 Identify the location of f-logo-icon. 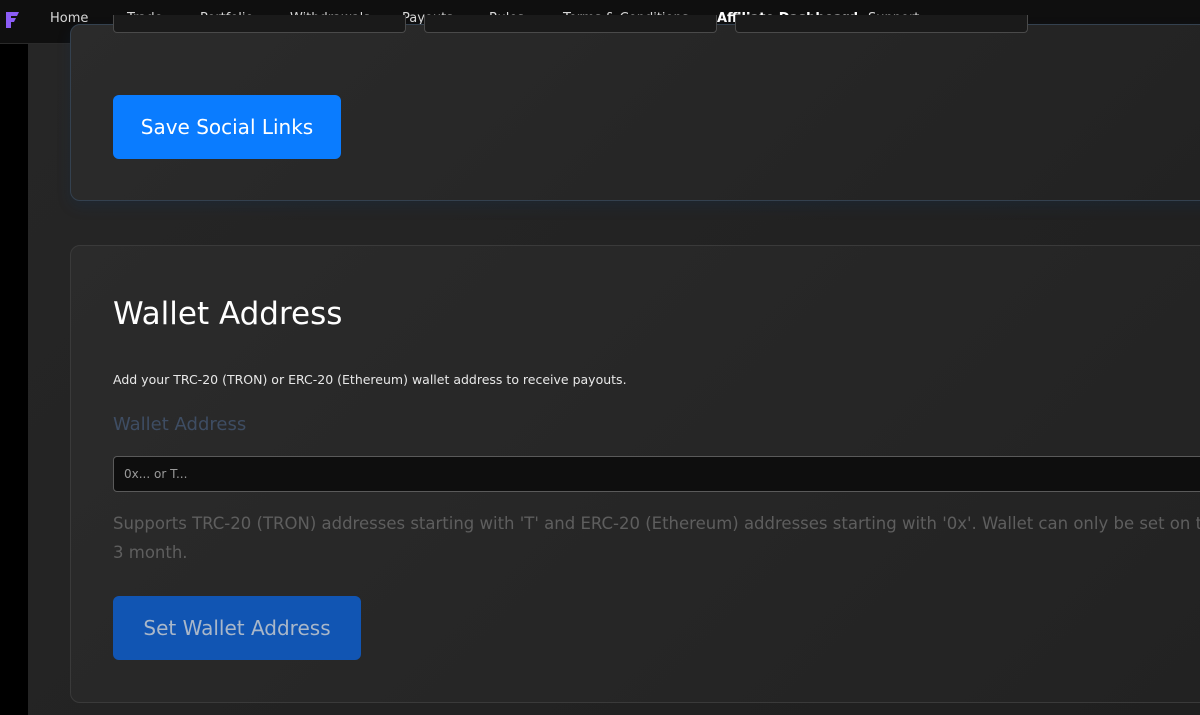
(13, 20).